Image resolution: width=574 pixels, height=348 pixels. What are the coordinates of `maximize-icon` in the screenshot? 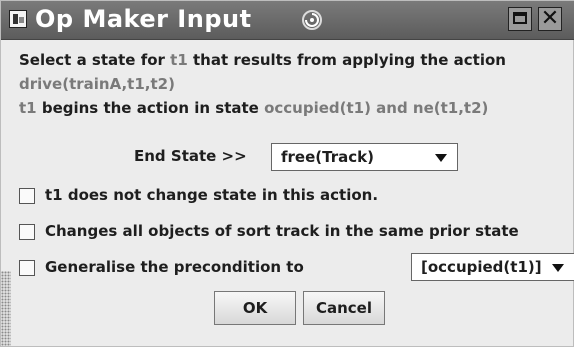 It's located at (520, 18).